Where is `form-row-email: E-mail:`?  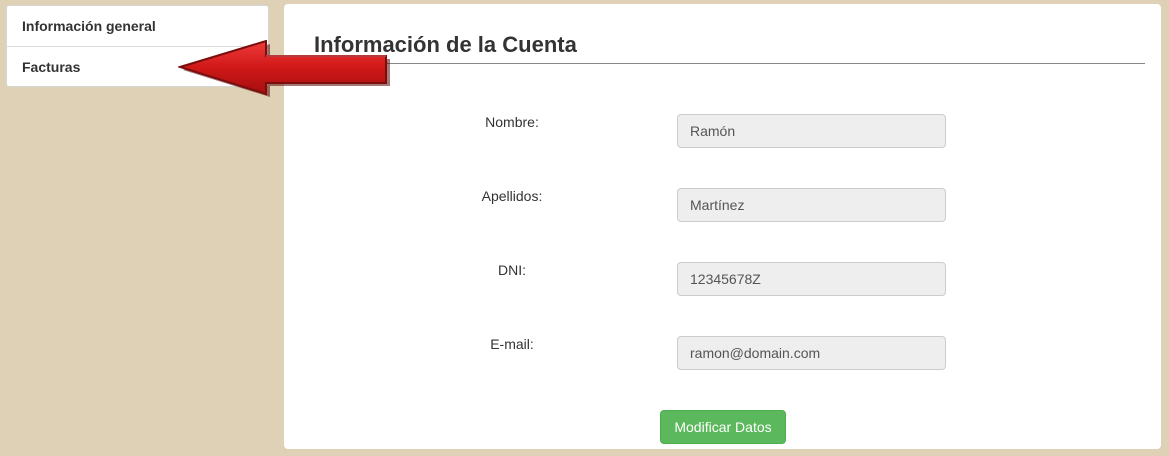 form-row-email: E-mail: is located at coordinates (722, 353).